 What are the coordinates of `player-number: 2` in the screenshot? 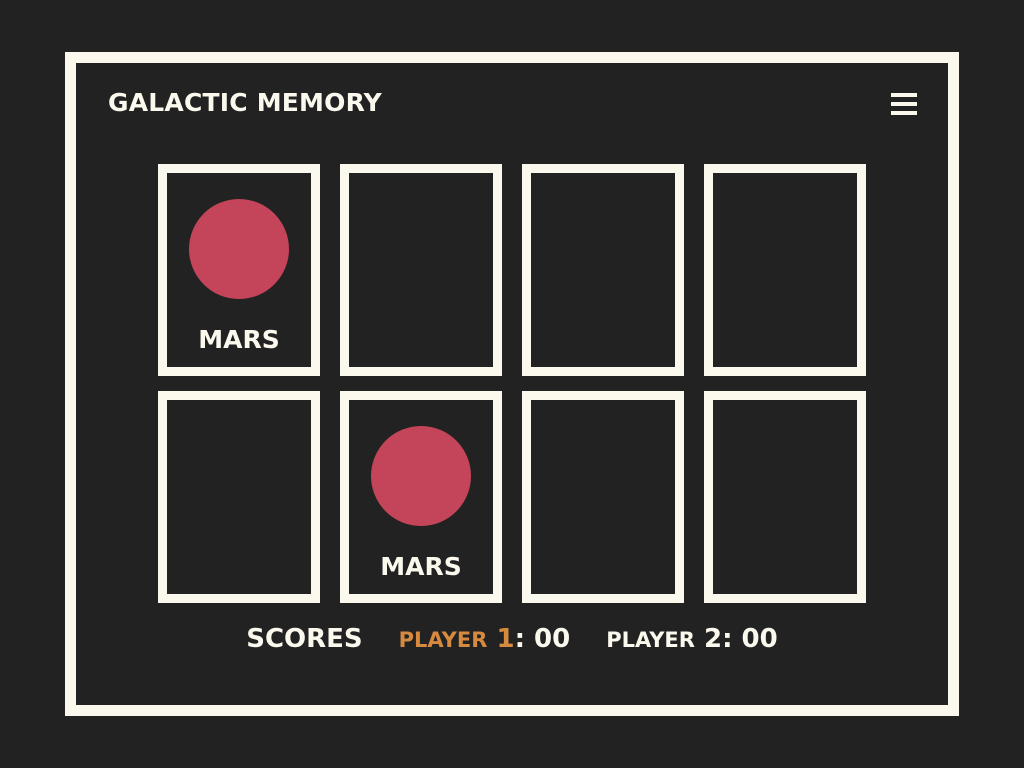 It's located at (713, 639).